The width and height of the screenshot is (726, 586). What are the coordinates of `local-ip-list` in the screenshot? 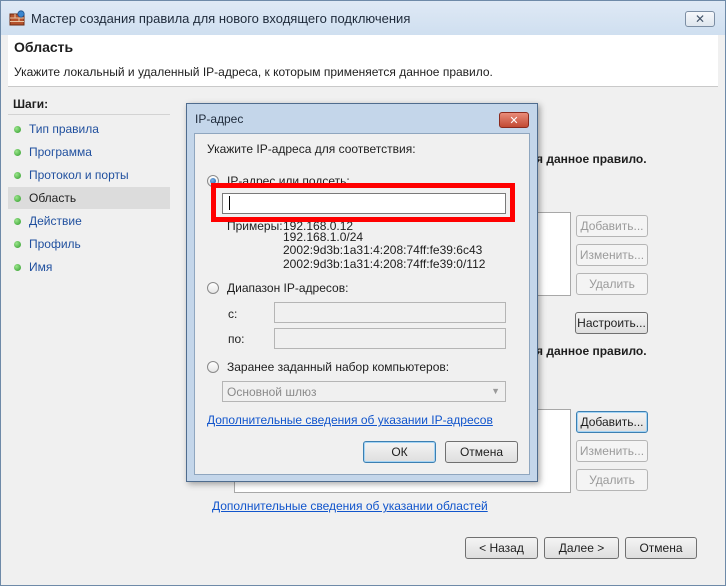 It's located at (553, 254).